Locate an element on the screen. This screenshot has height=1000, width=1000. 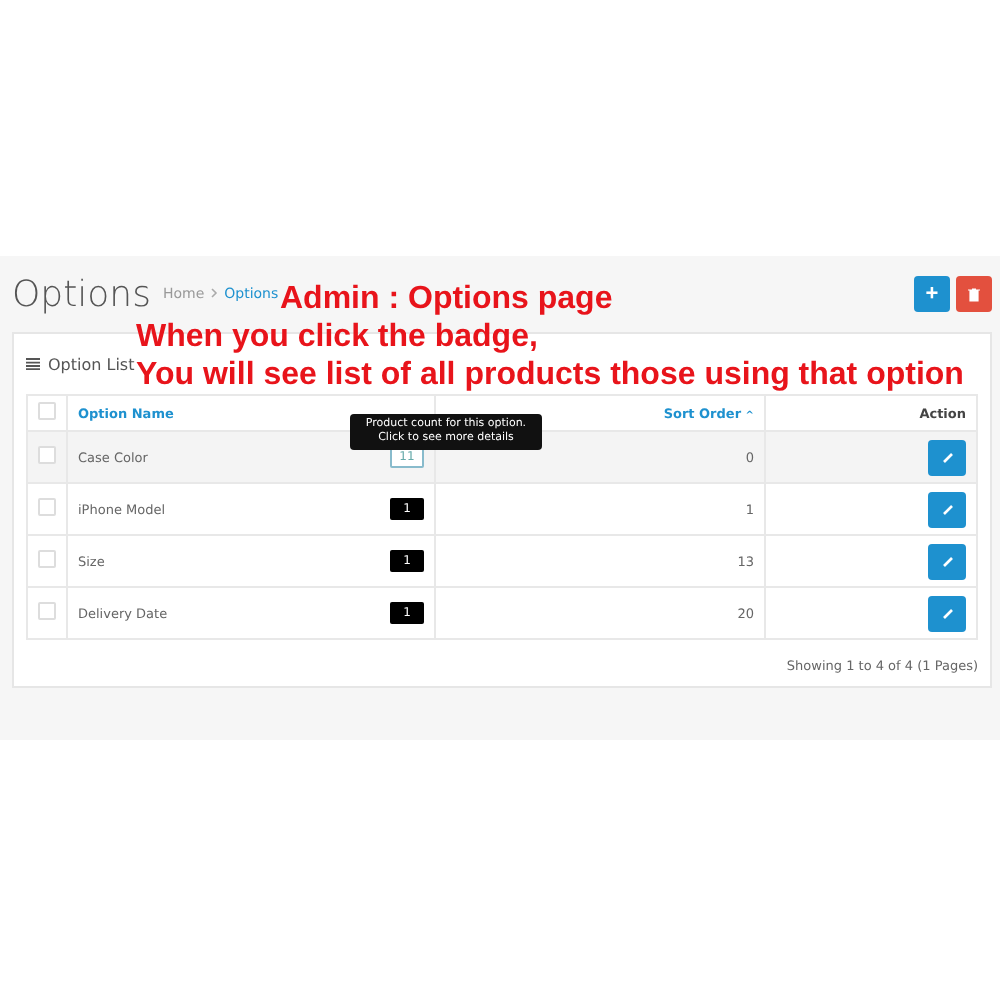
add-button: + is located at coordinates (932, 294).